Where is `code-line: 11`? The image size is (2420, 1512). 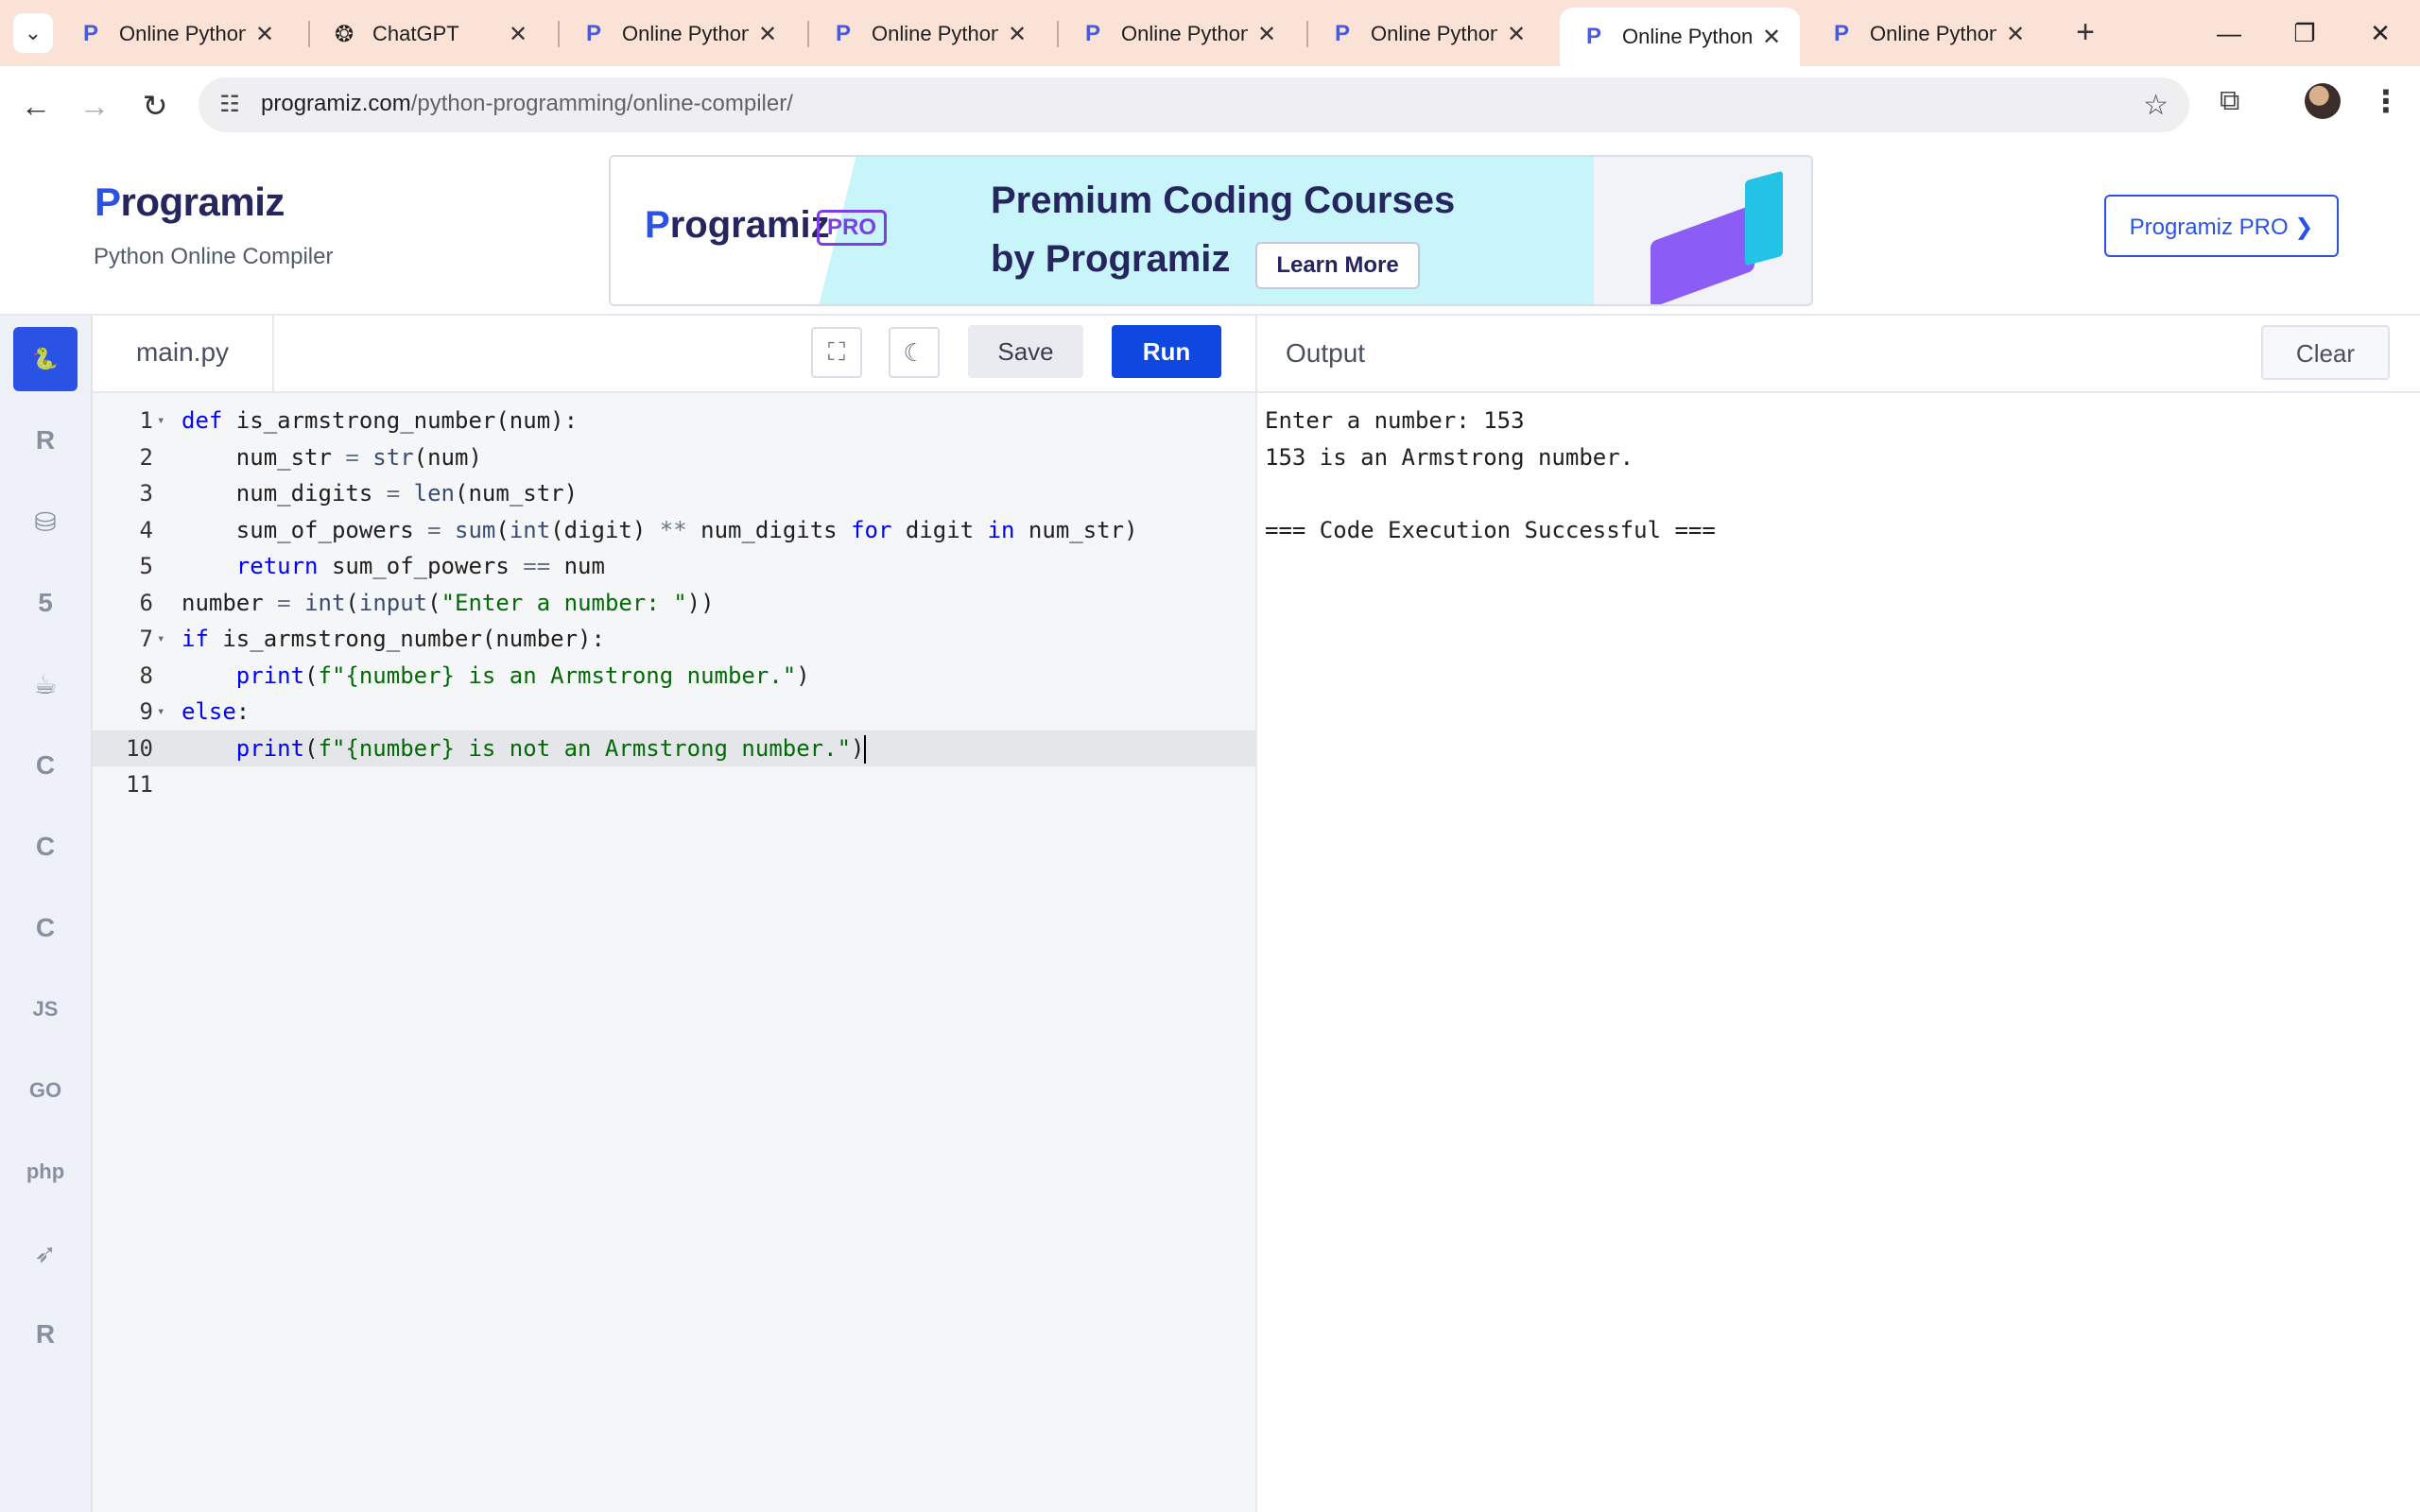
code-line: 11 is located at coordinates (674, 784).